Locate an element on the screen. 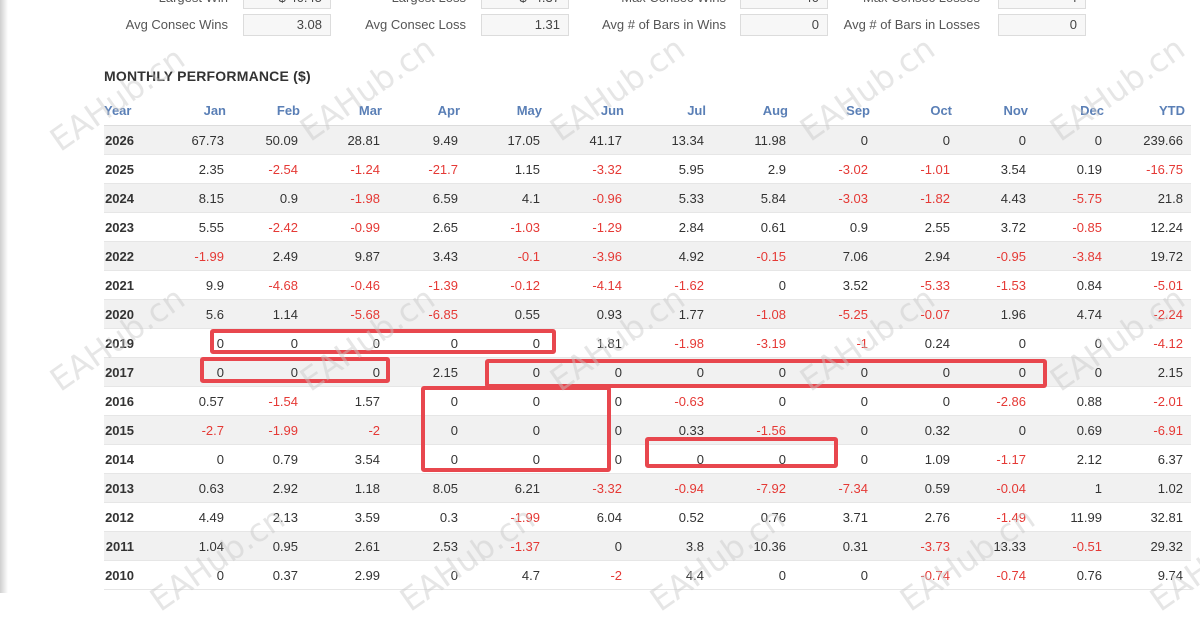 This screenshot has height=619, width=1200. value-cell-aug: -3.19 is located at coordinates (753, 343).